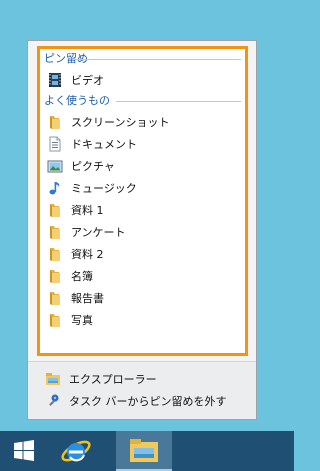  Describe the element at coordinates (87, 298) in the screenshot. I see `frequent-item-label: 報告書` at that location.